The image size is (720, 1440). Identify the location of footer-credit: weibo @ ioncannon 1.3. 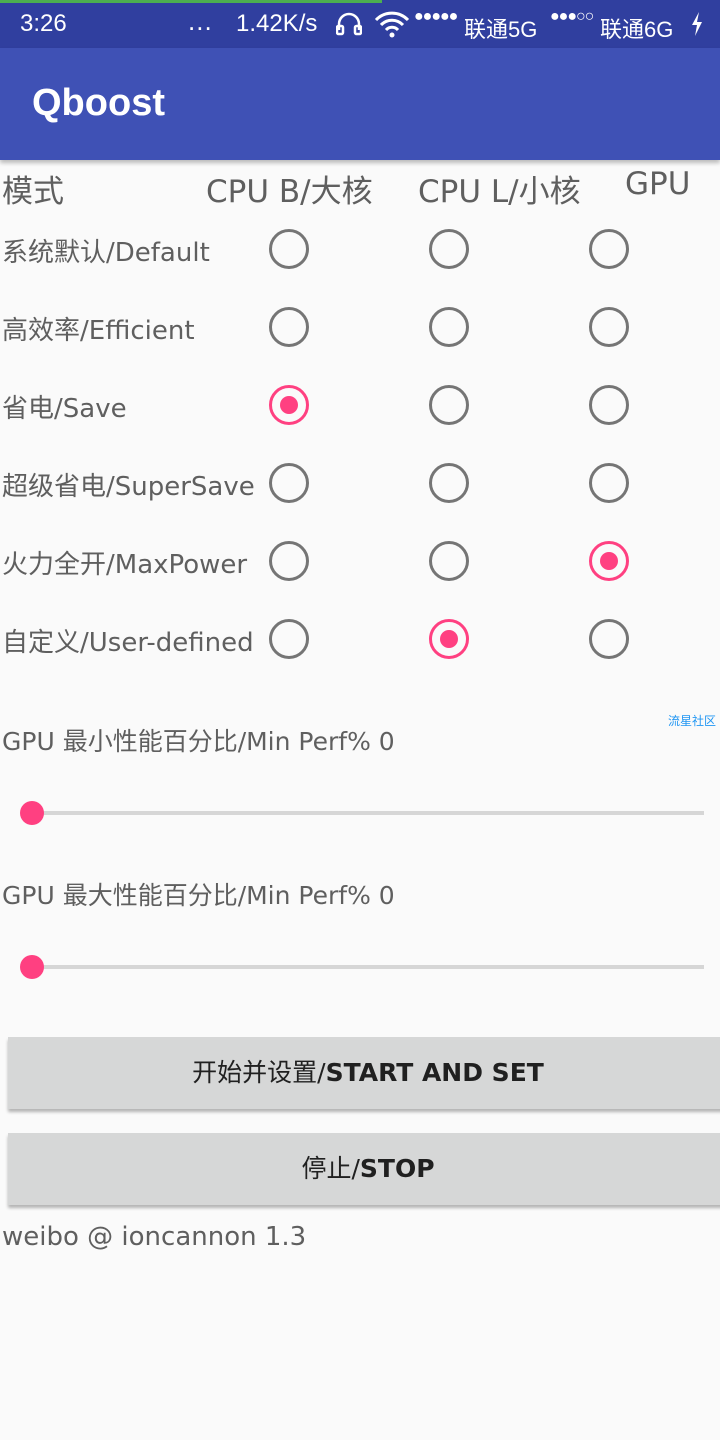
(154, 1237).